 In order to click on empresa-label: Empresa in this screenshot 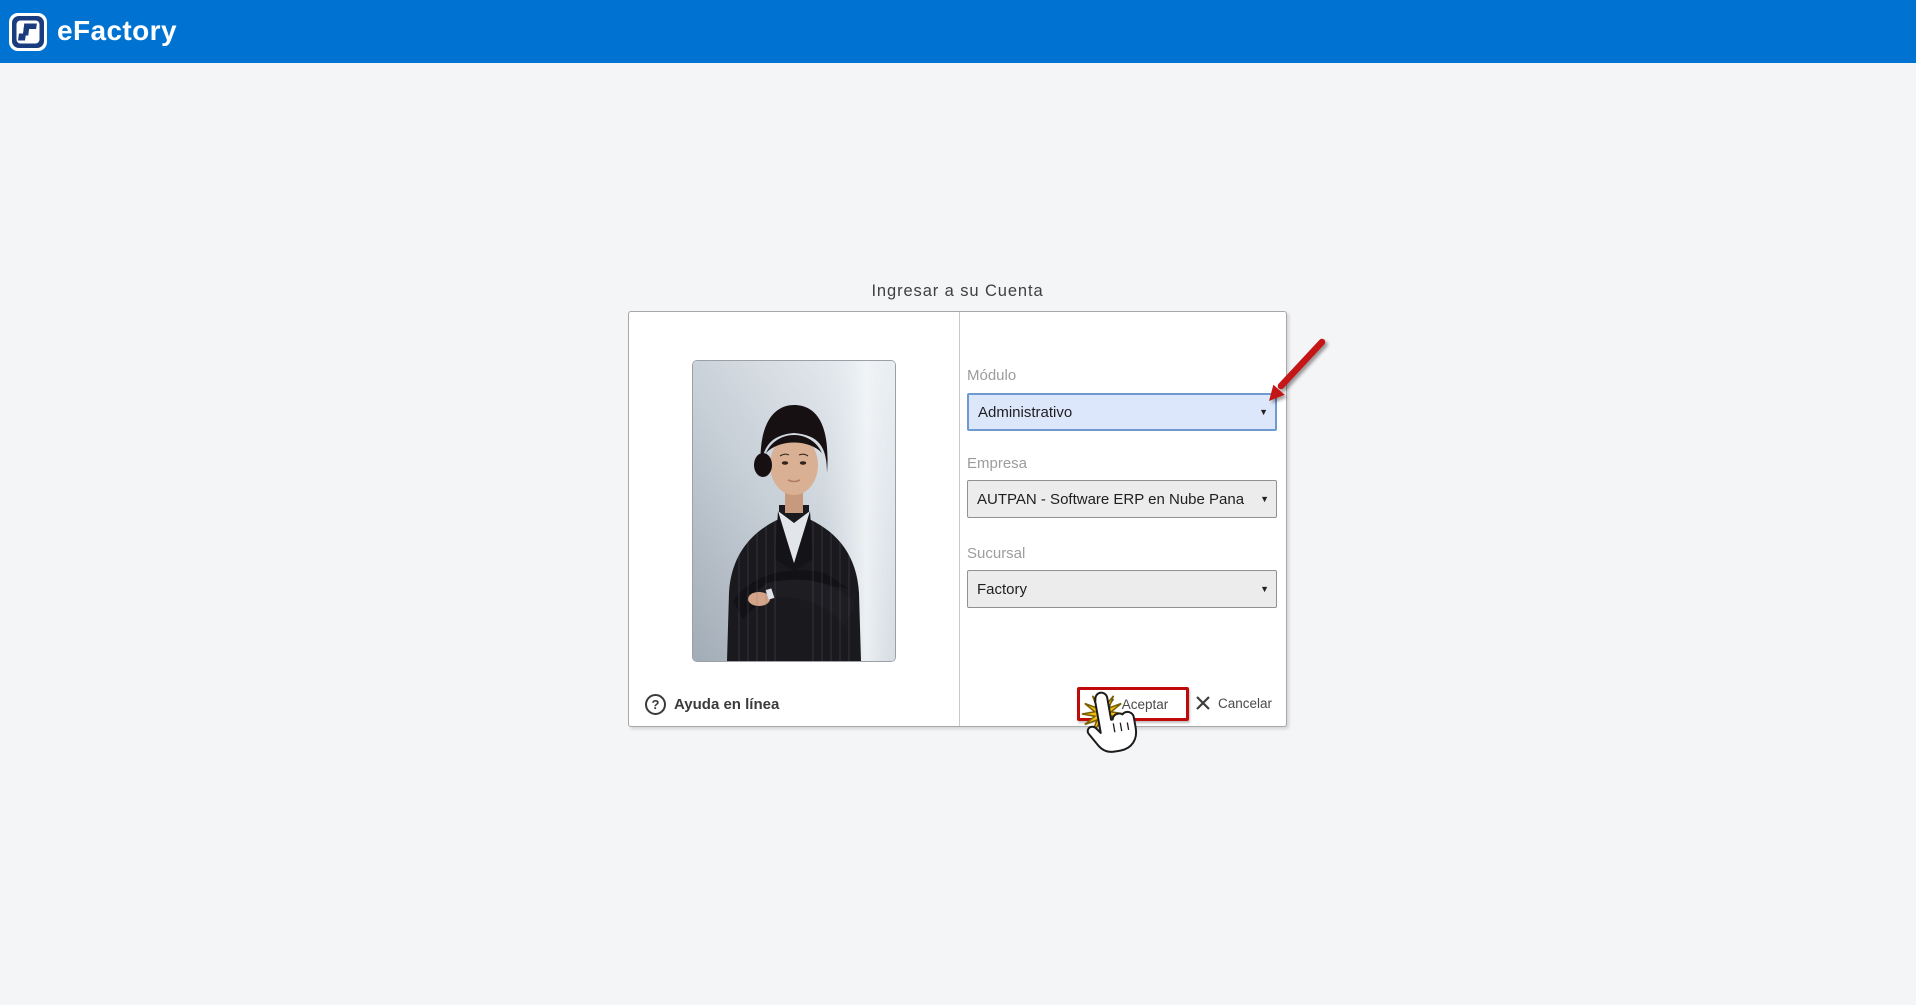, I will do `click(997, 463)`.